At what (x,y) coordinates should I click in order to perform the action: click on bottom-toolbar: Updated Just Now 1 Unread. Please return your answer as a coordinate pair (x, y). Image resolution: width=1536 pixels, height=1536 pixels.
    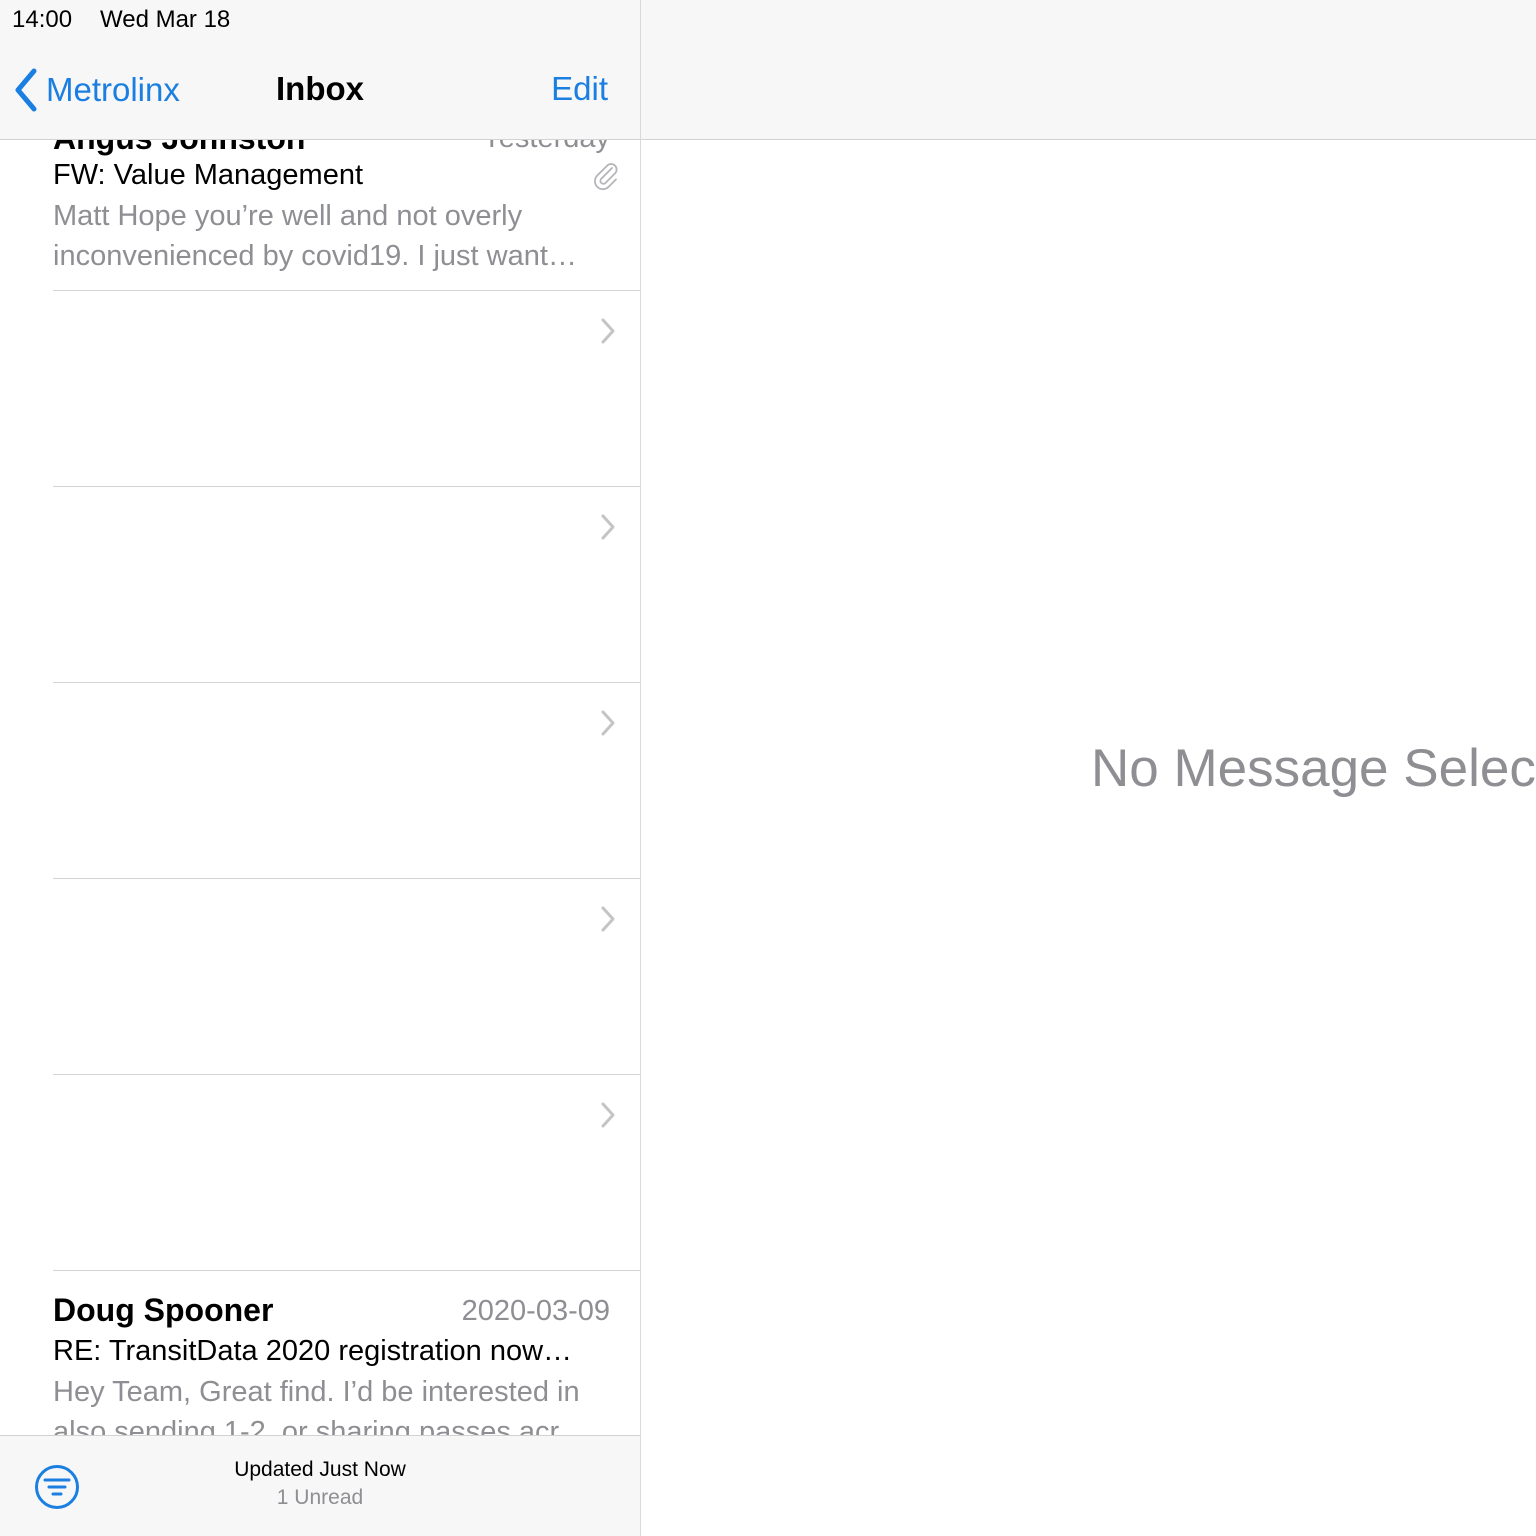
    Looking at the image, I should click on (320, 1485).